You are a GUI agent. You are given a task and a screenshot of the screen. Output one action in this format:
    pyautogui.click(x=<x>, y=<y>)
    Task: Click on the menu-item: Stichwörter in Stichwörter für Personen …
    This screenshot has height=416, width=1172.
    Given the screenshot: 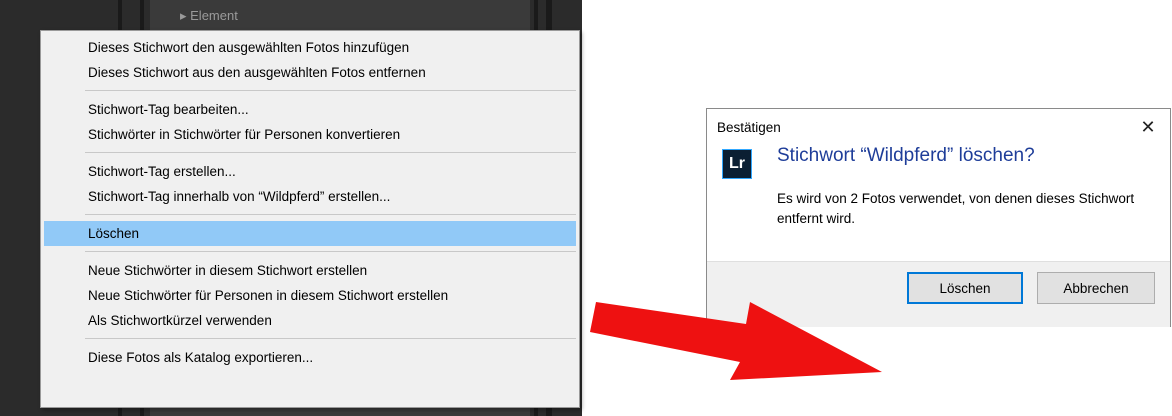 What is the action you would take?
    pyautogui.click(x=310, y=134)
    